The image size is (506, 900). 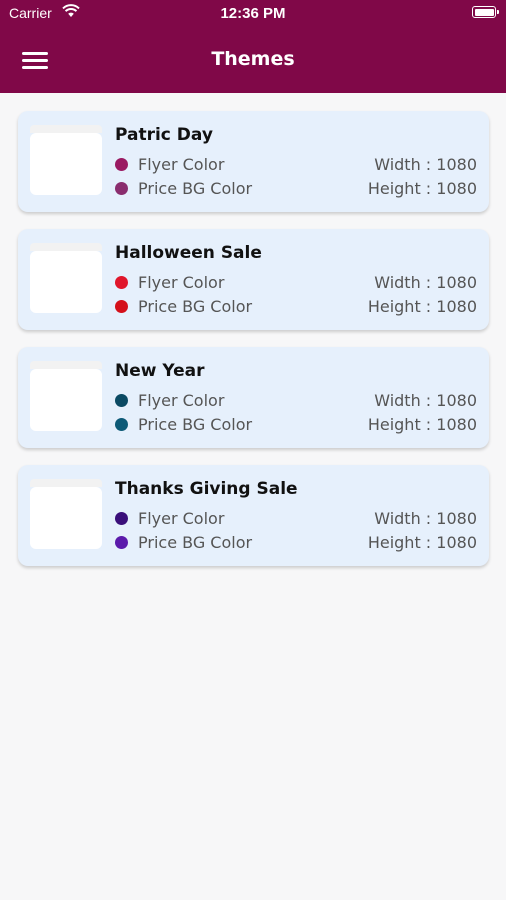 What do you see at coordinates (164, 135) in the screenshot?
I see `theme-name: Patric Day` at bounding box center [164, 135].